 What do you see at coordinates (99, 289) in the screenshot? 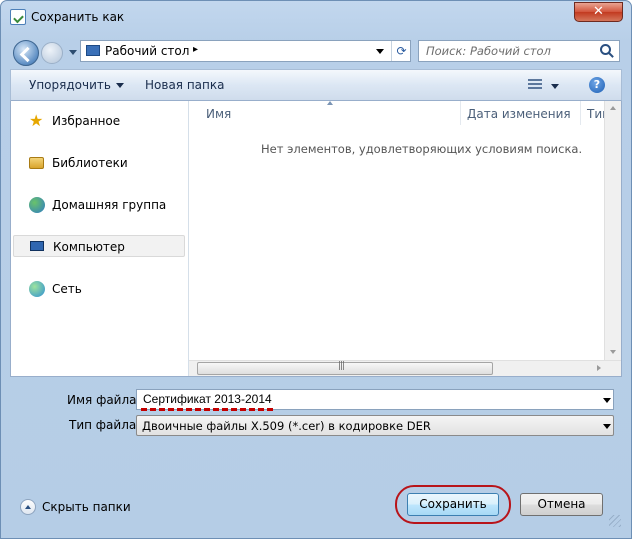
I see `nav-item-network: Сеть` at bounding box center [99, 289].